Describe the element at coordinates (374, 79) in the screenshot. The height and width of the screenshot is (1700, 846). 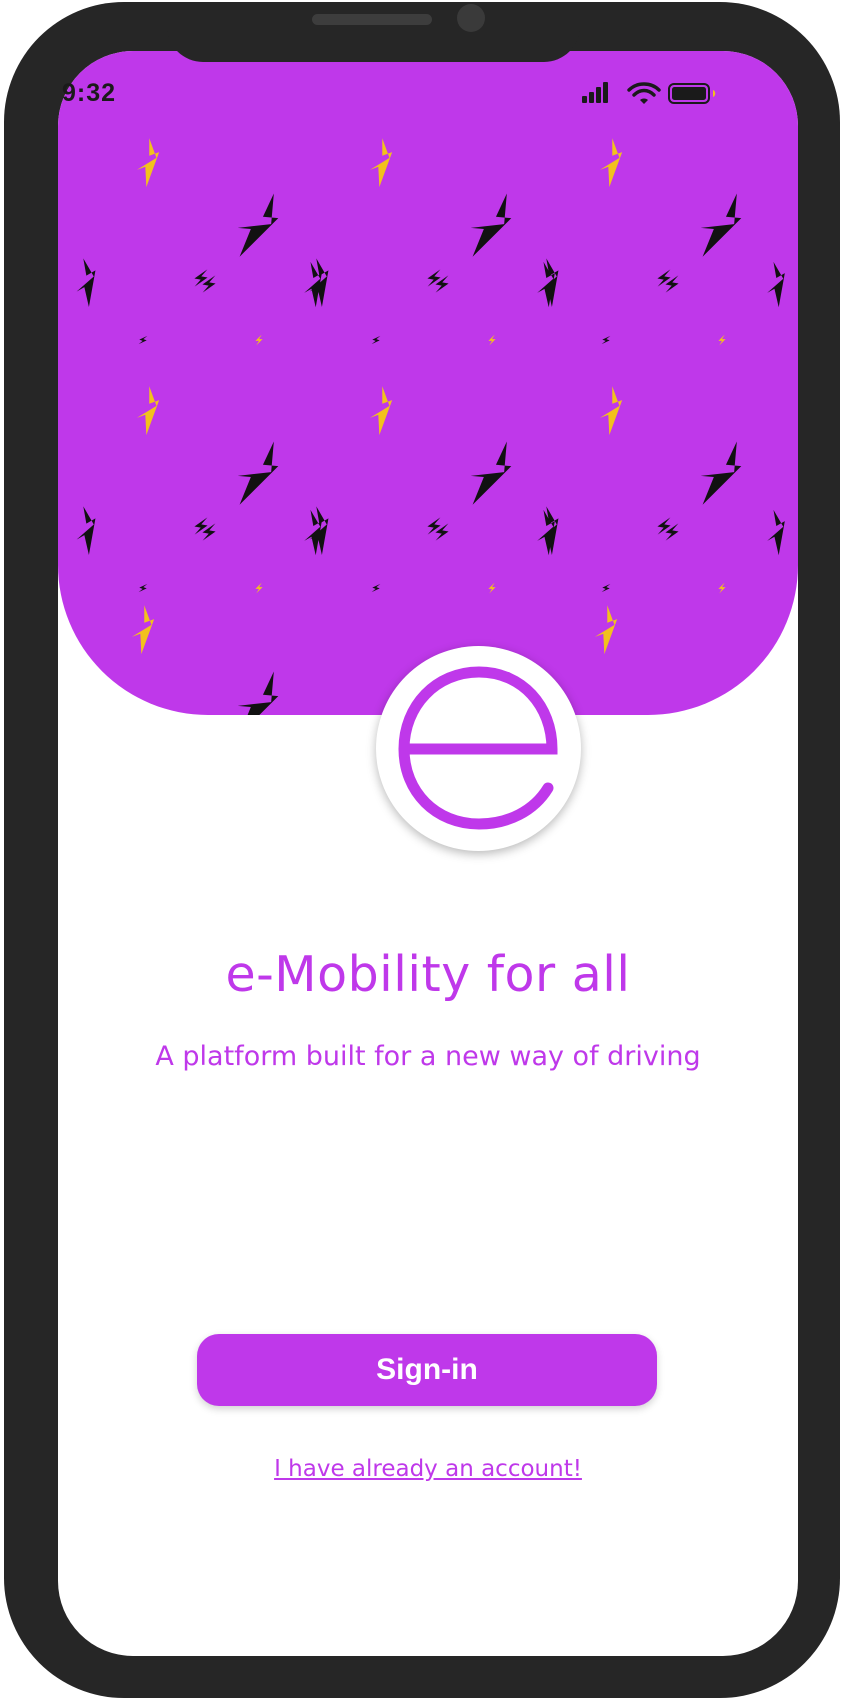
I see `status-bar: 9:32` at that location.